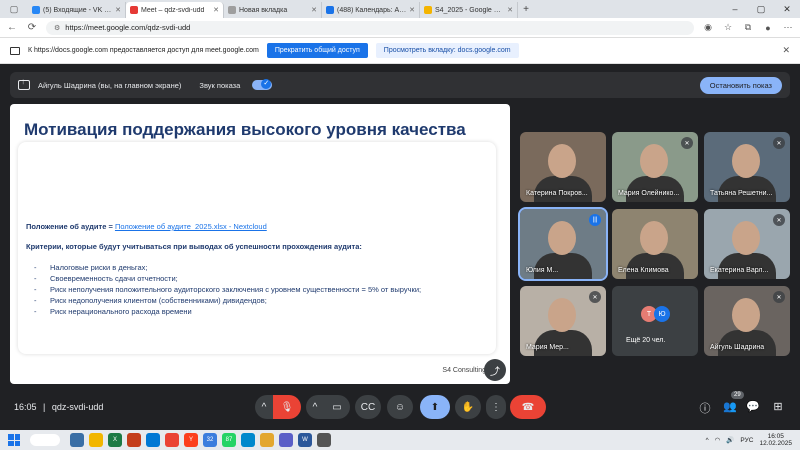  Describe the element at coordinates (264, 407) in the screenshot. I see `audio-options-icon: ^` at that location.